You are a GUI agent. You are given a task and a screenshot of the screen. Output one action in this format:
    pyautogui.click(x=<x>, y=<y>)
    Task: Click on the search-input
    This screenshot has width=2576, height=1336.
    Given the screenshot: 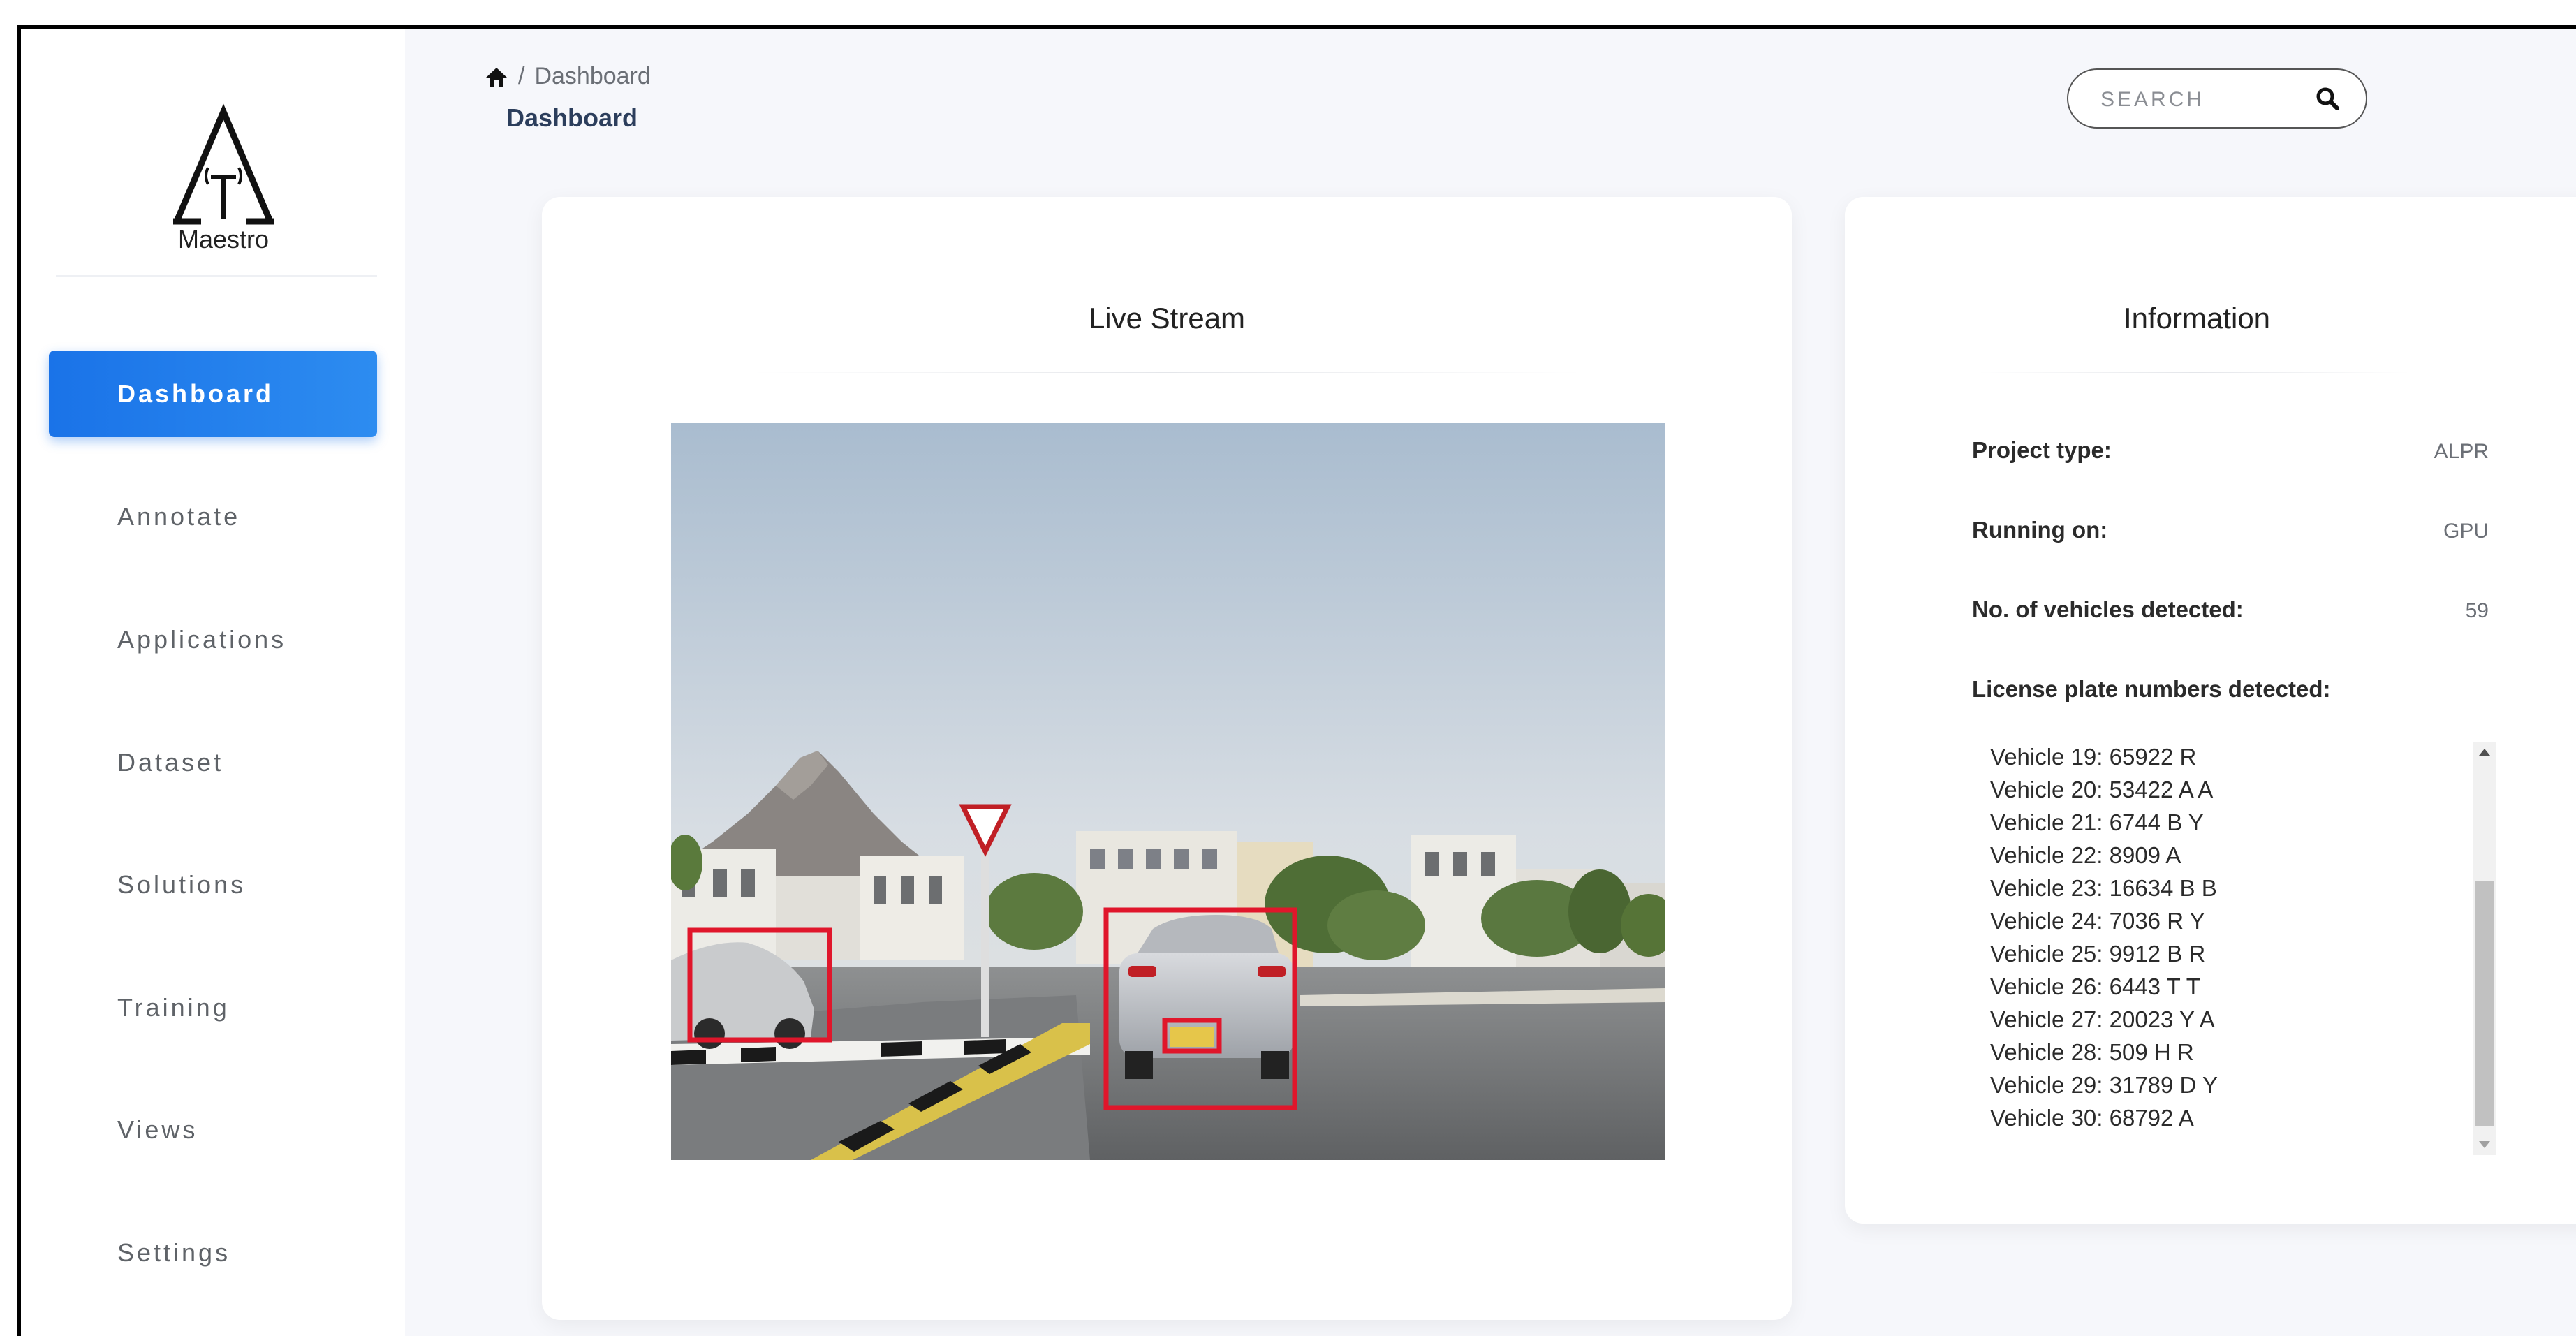 What is the action you would take?
    pyautogui.click(x=2205, y=100)
    